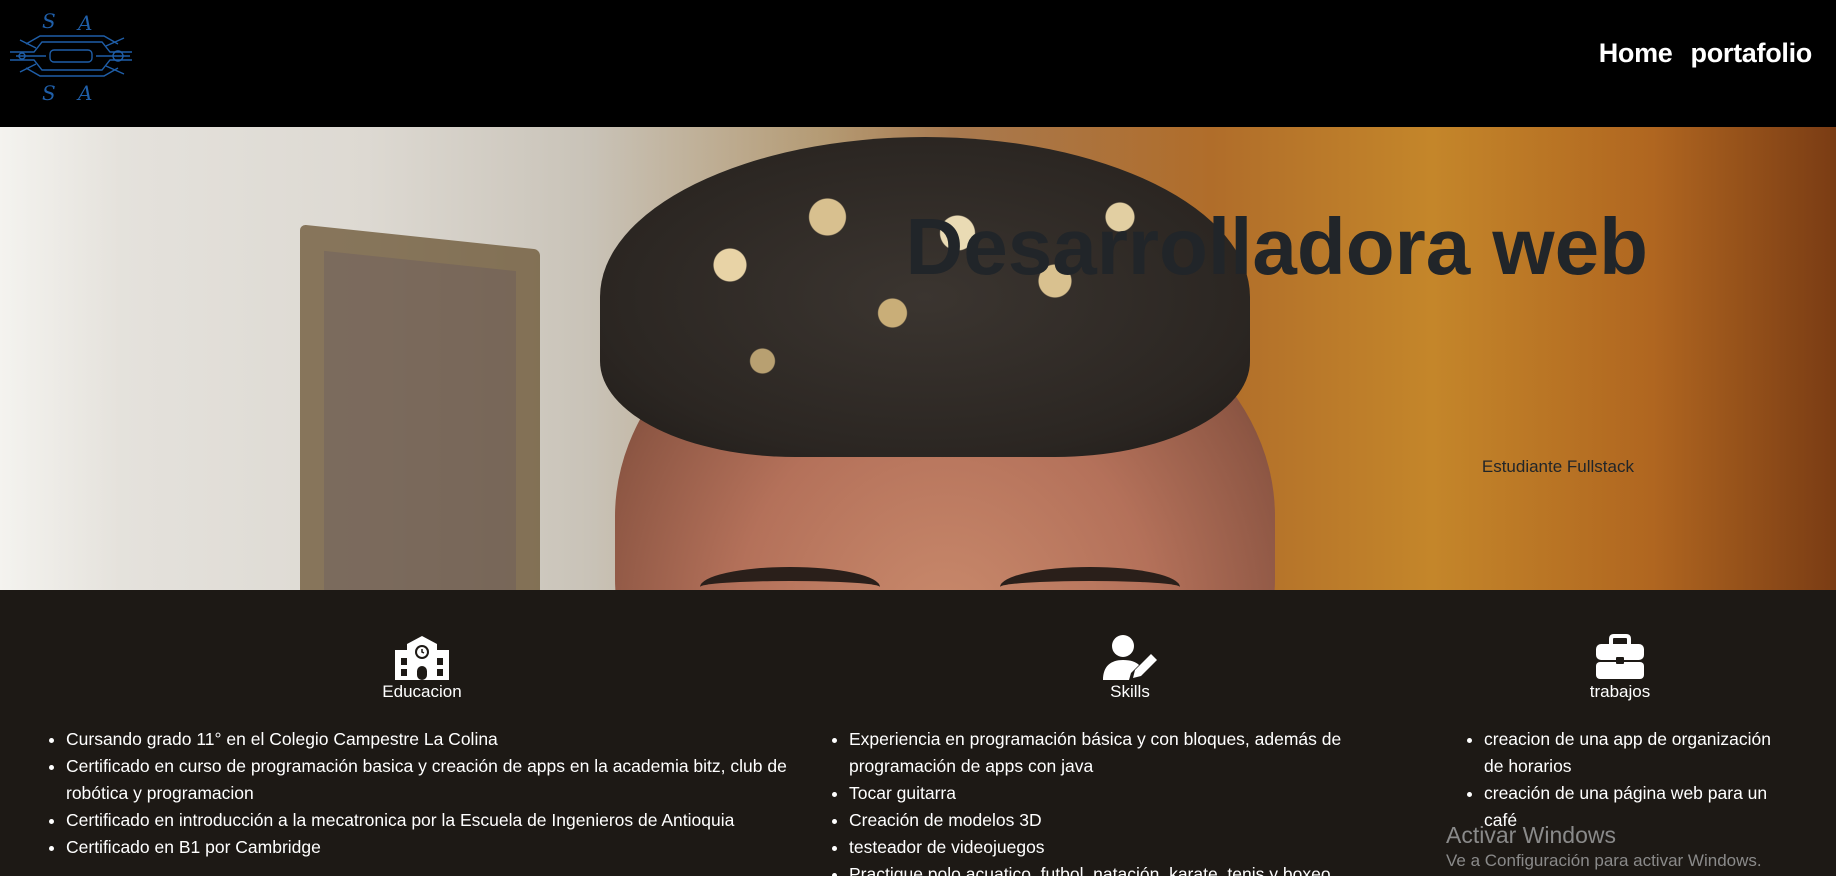 Image resolution: width=1842 pixels, height=876 pixels. What do you see at coordinates (1839, 438) in the screenshot?
I see `scrollbar` at bounding box center [1839, 438].